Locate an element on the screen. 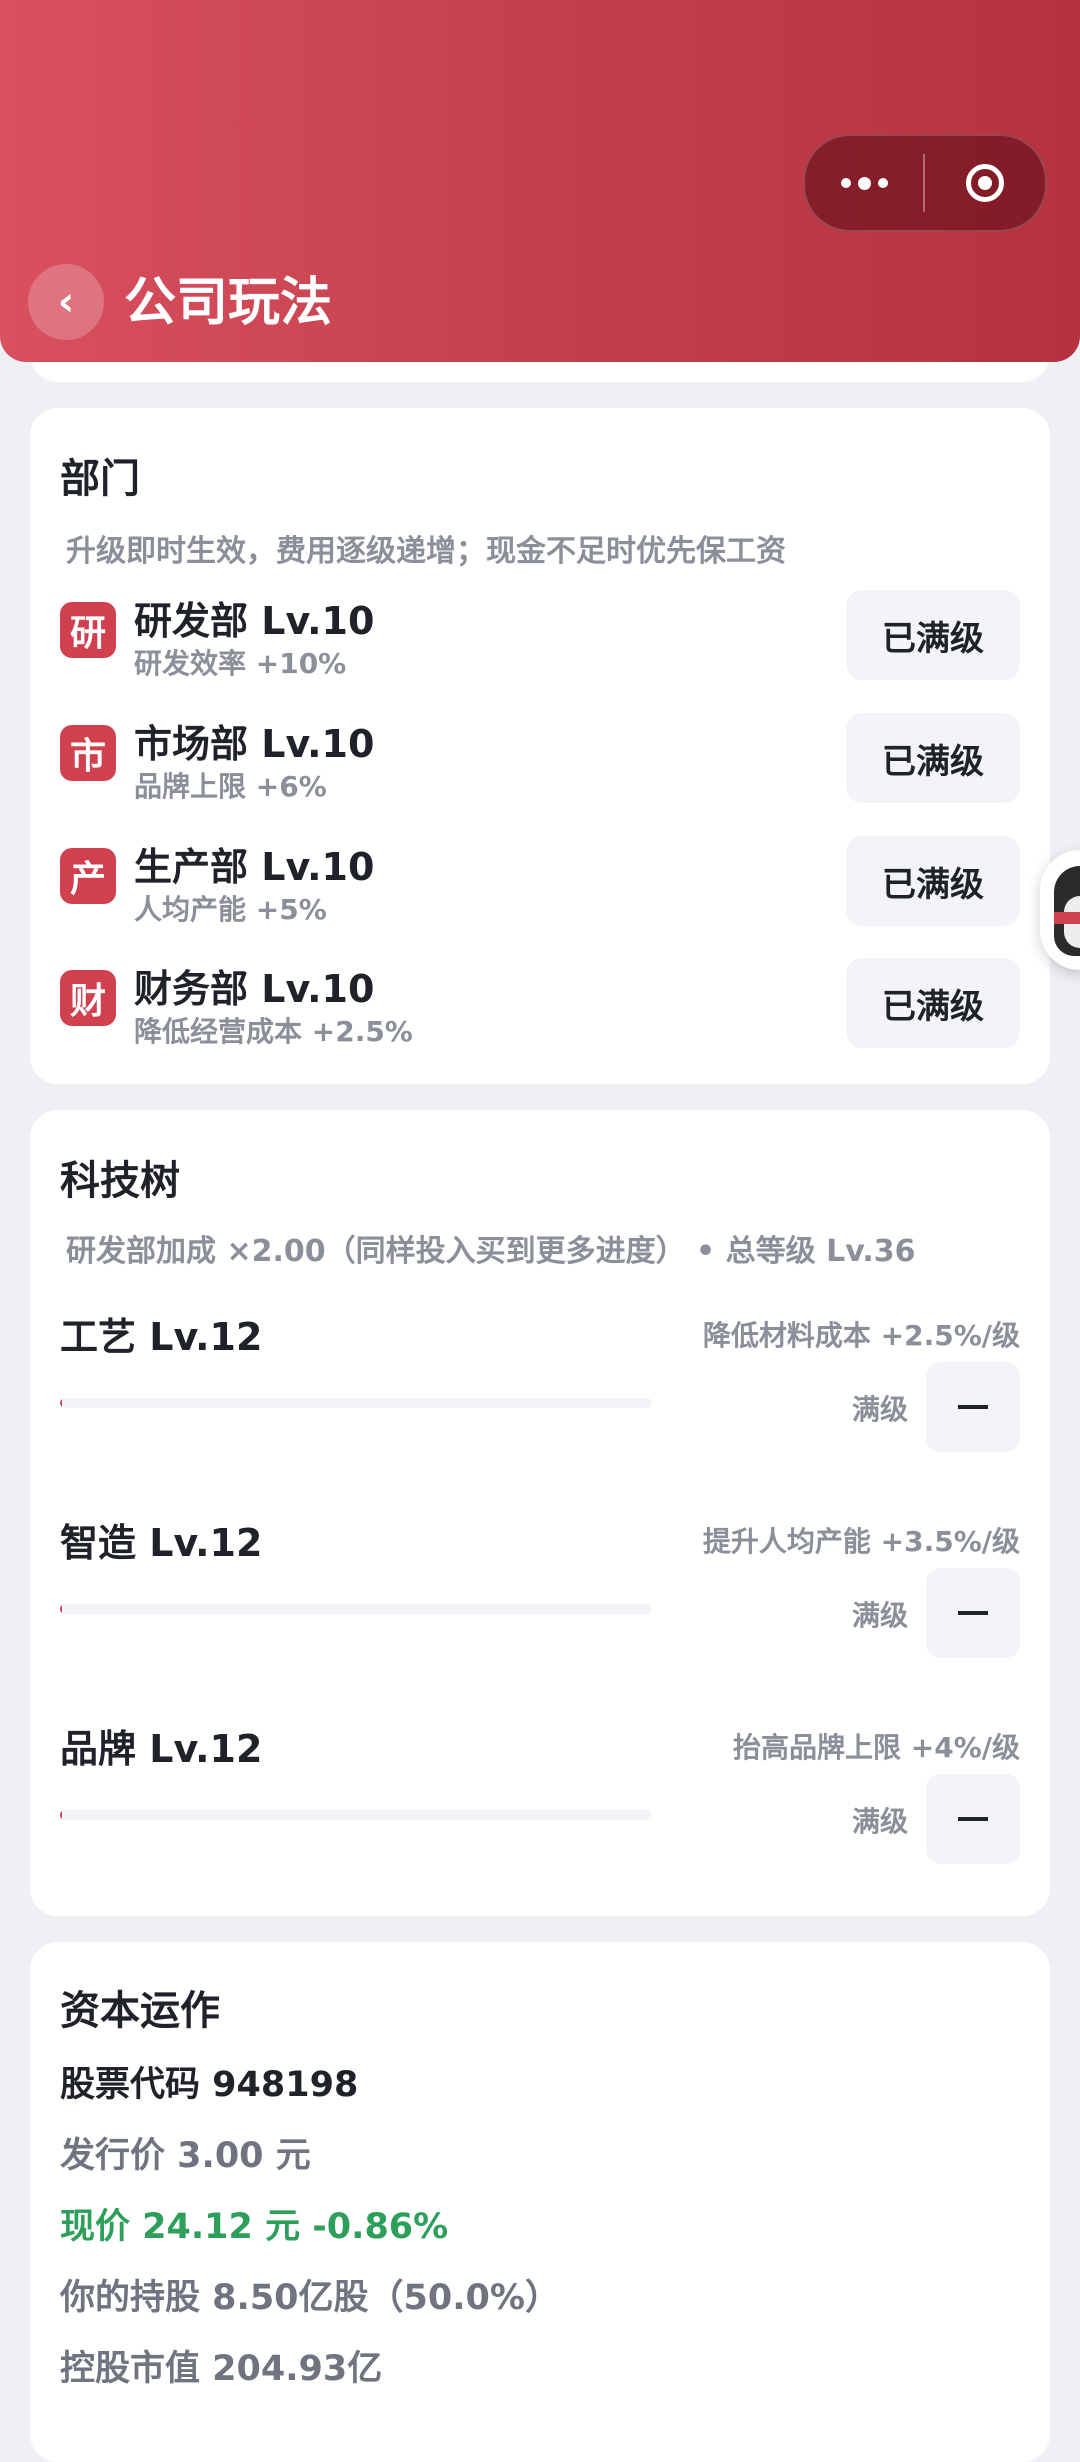 This screenshot has height=2462, width=1080. tech-name: 品牌 Lv.12 is located at coordinates (161, 1749).